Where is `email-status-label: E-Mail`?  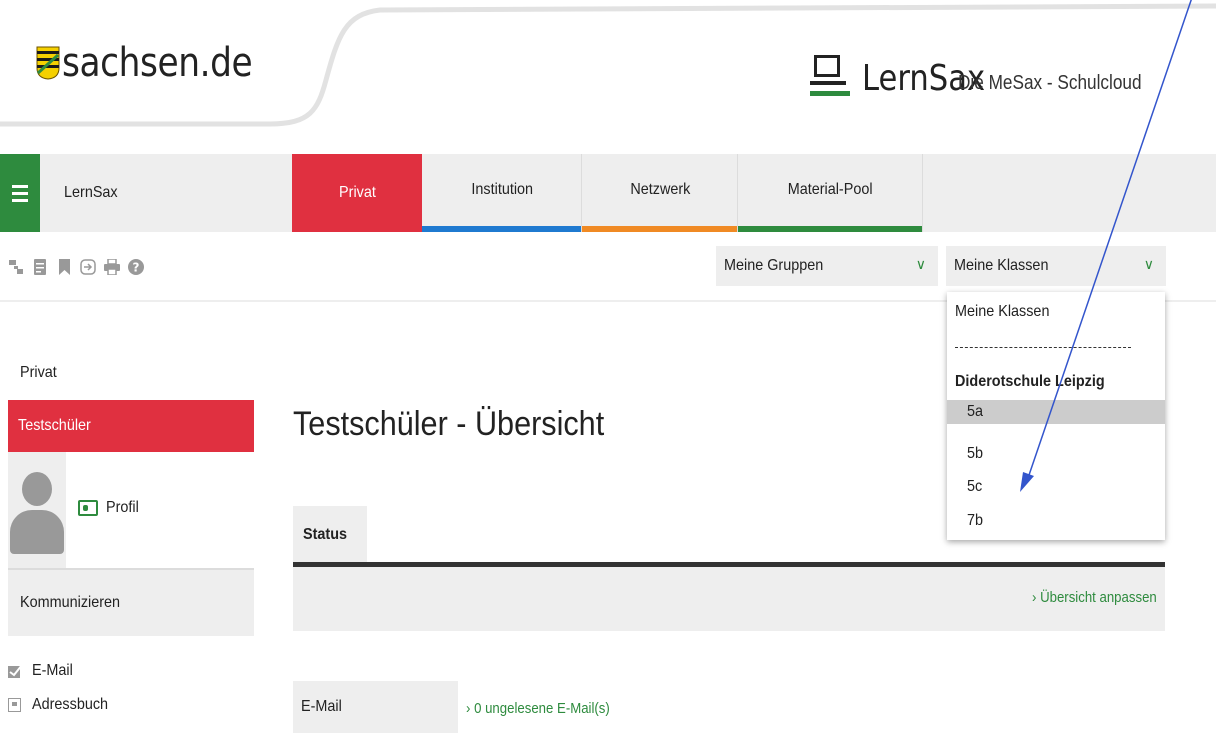
email-status-label: E-Mail is located at coordinates (375, 707).